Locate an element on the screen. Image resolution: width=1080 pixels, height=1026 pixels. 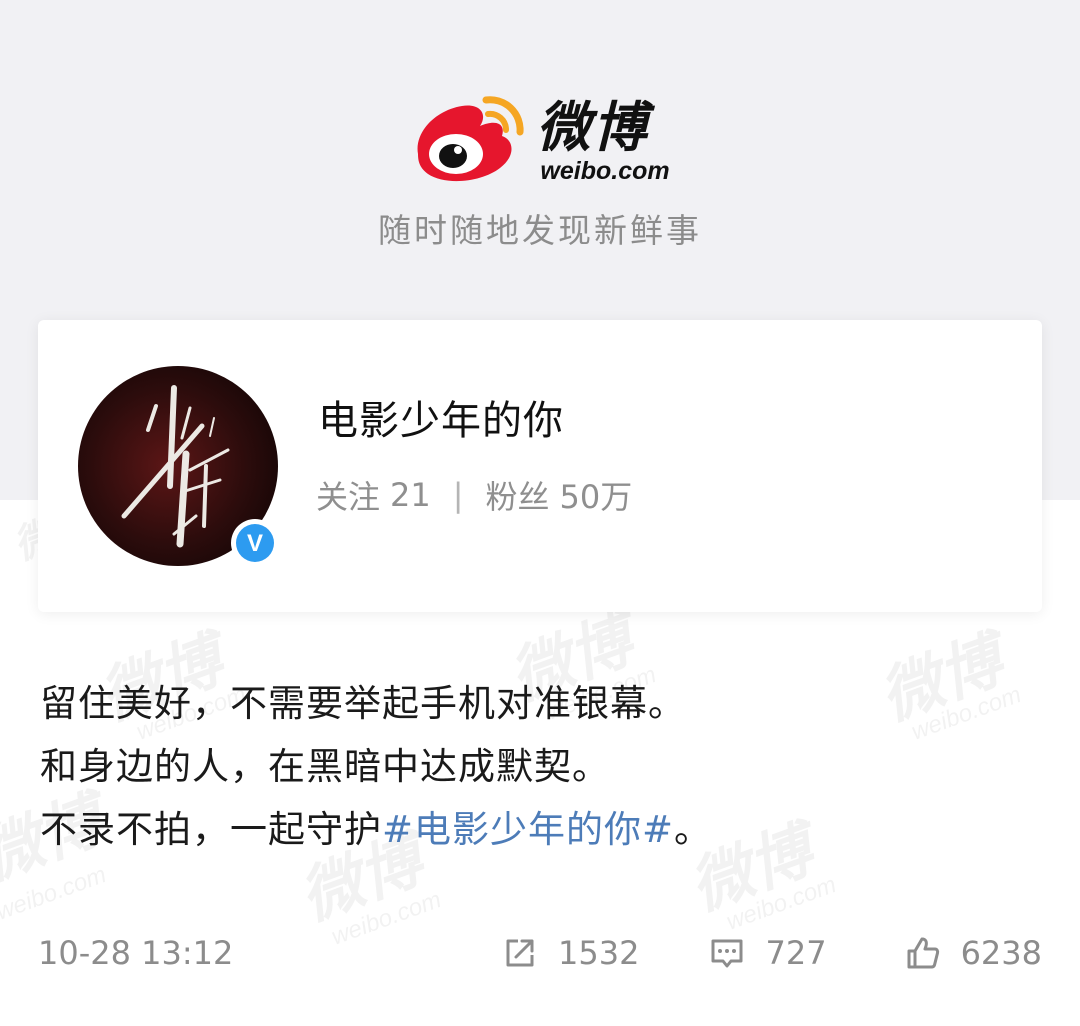
repost-count: 1532 is located at coordinates (599, 953).